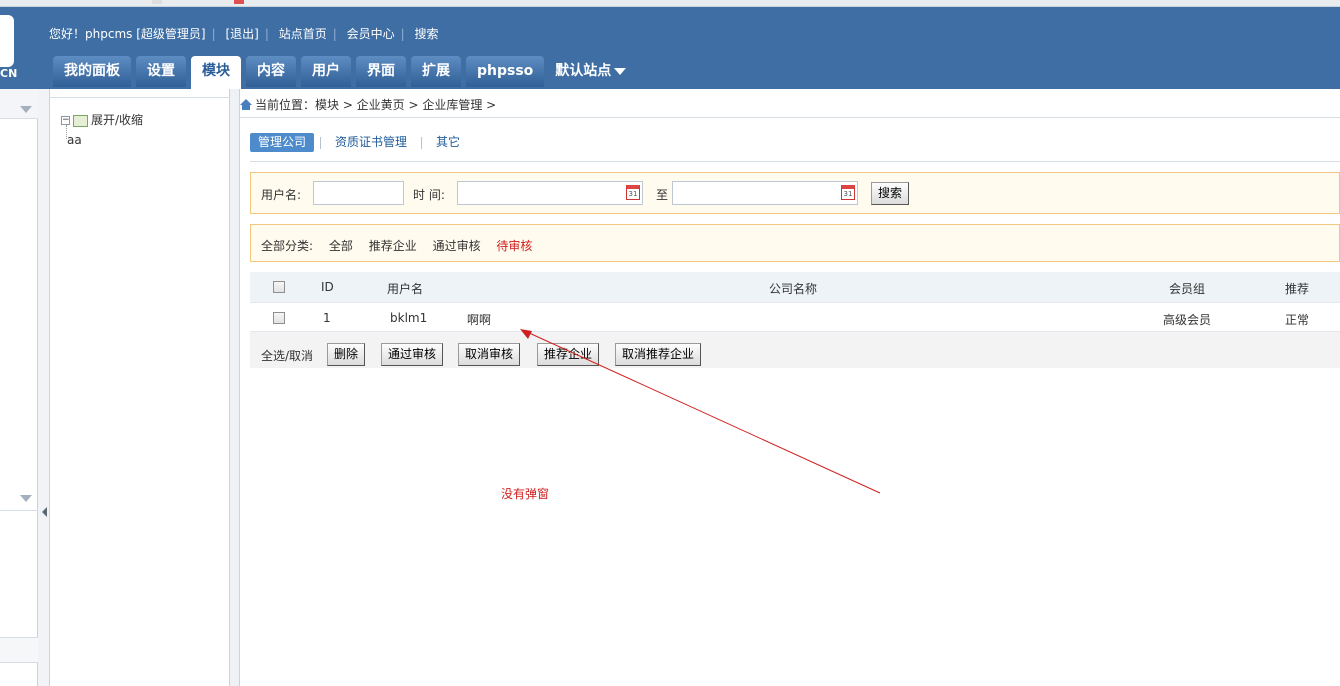 The width and height of the screenshot is (1340, 686). What do you see at coordinates (526, 334) in the screenshot?
I see `annotation-arrow-head` at bounding box center [526, 334].